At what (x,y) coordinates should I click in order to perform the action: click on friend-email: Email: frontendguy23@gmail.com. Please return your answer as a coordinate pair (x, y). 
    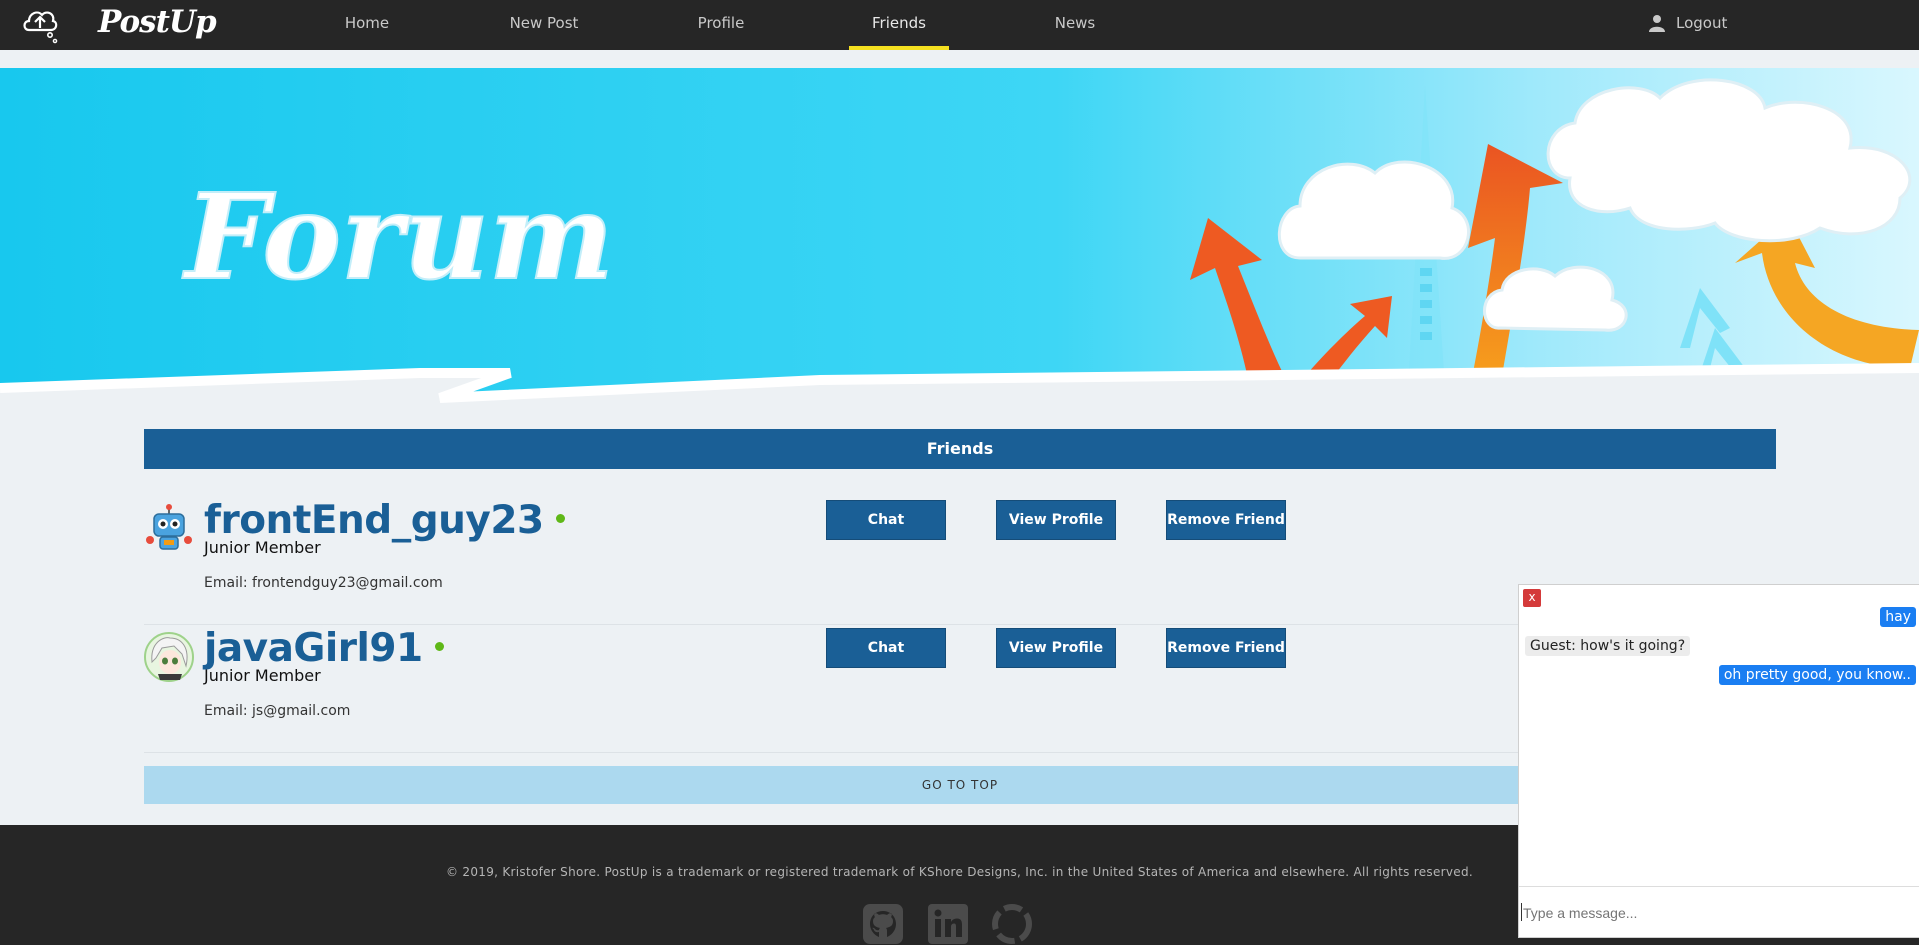
    Looking at the image, I should click on (323, 583).